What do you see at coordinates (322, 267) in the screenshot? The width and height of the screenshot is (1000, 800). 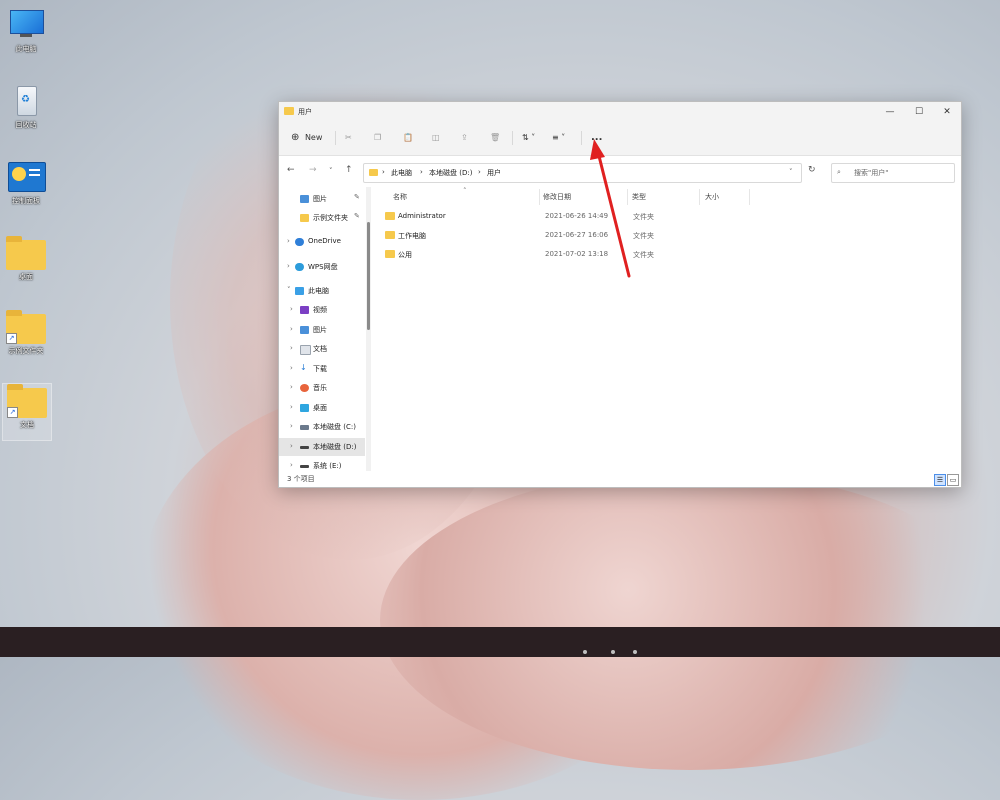 I see `nav-item-wps-drive: › WPS网盘` at bounding box center [322, 267].